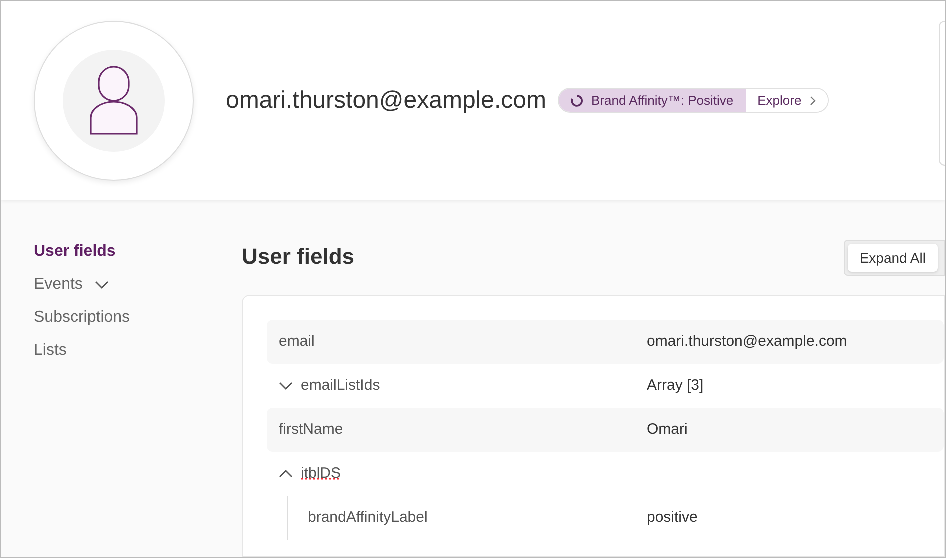  I want to click on sidebar-item: Events, so click(71, 285).